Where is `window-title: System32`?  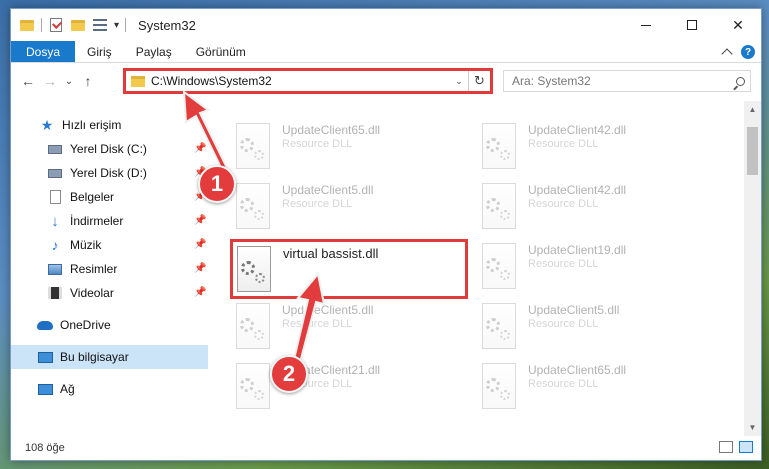
window-title: System32 is located at coordinates (167, 25).